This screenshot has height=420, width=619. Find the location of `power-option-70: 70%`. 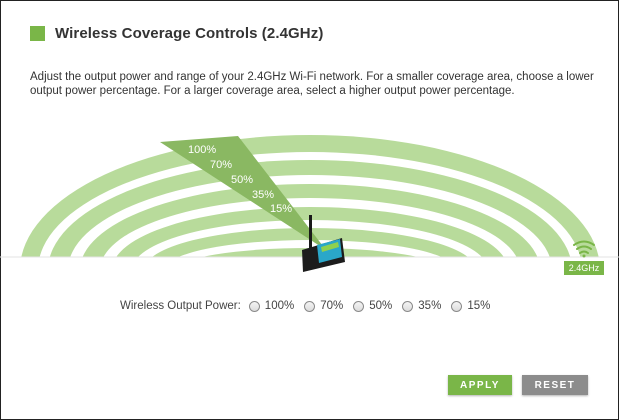

power-option-70: 70% is located at coordinates (323, 306).